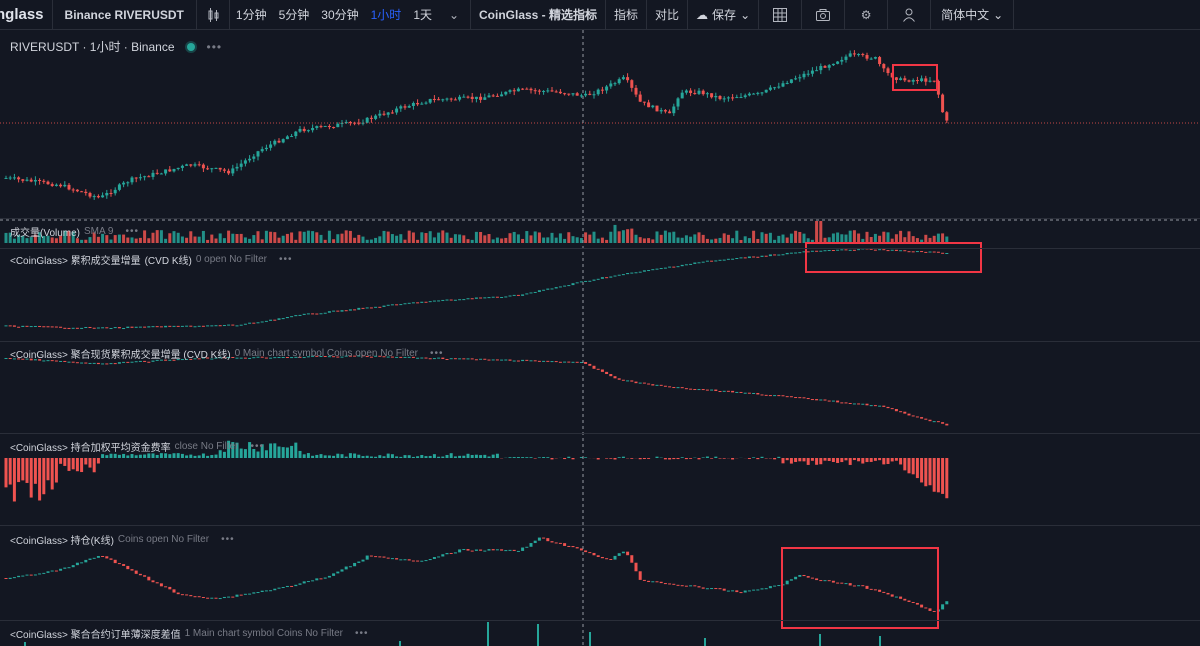 This screenshot has width=1200, height=646. Describe the element at coordinates (723, 14) in the screenshot. I see `save-button: ☁ 保存 ⌄` at that location.